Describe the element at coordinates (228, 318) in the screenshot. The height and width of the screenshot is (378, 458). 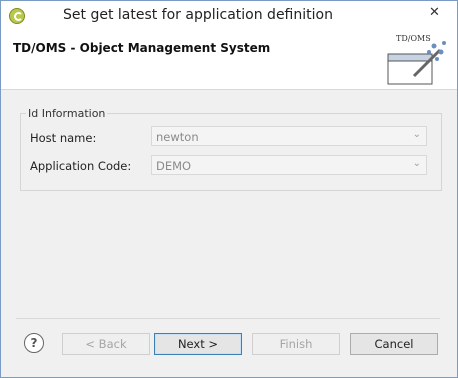
I see `footer-separator` at that location.